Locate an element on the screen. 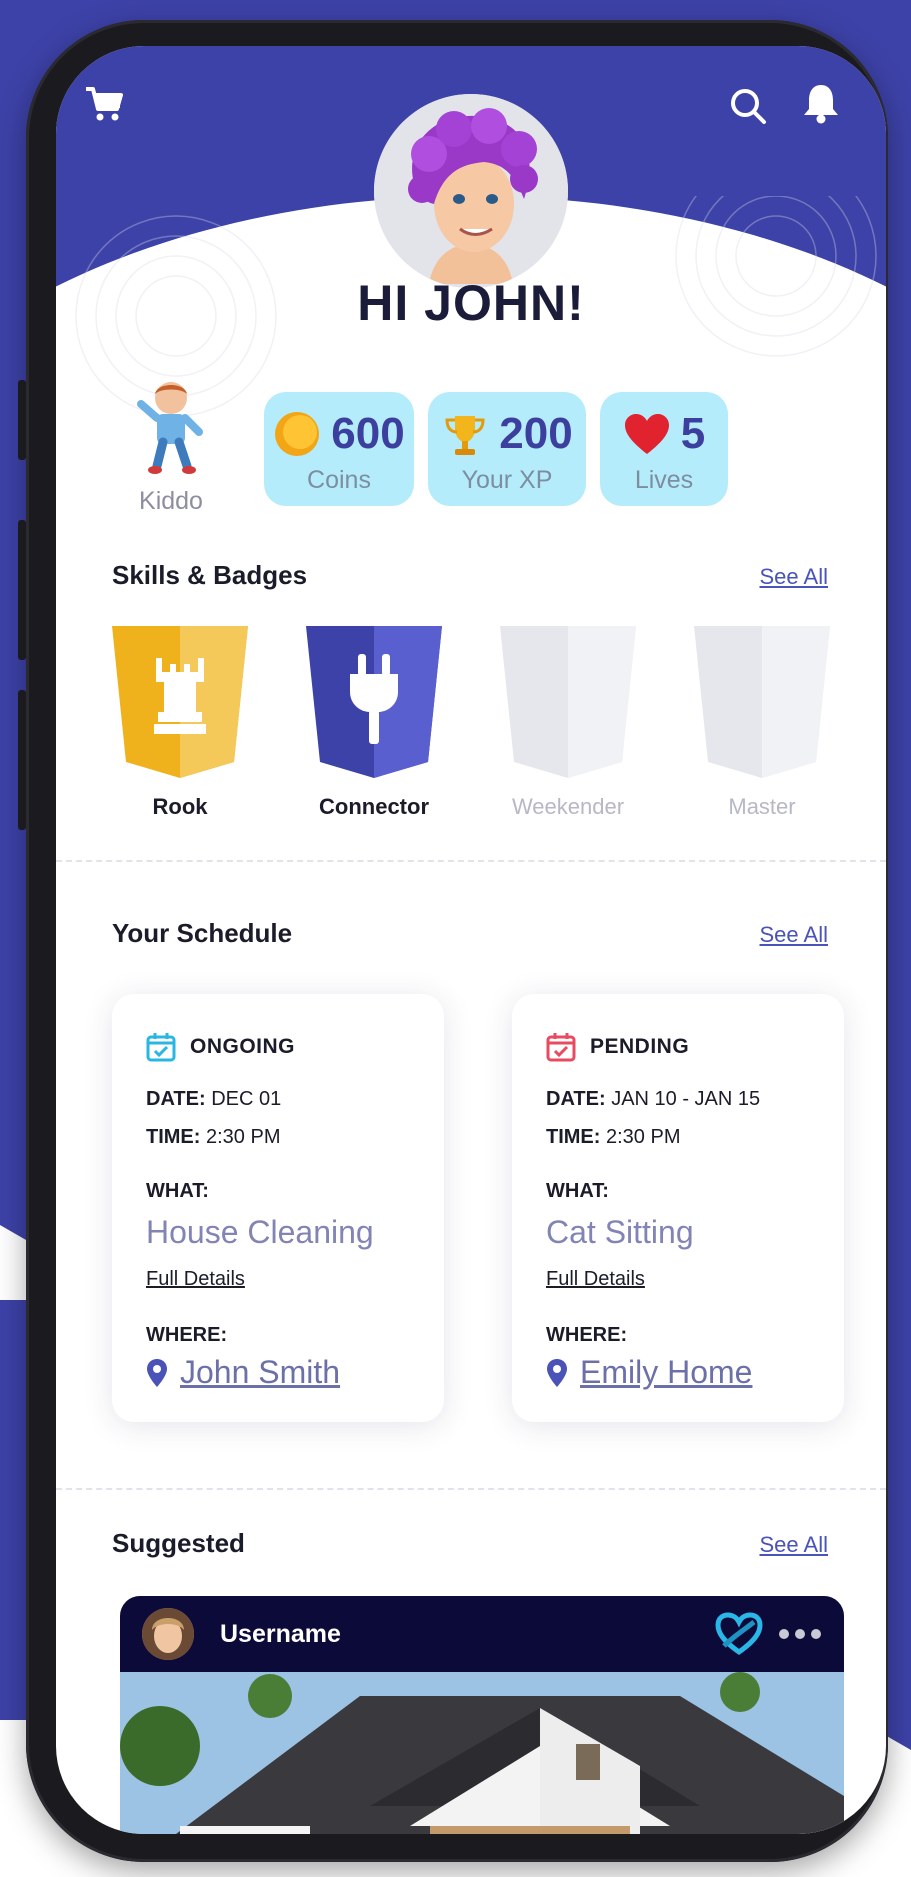 This screenshot has height=1877, width=911. xp-stat: 200 Your XP is located at coordinates (507, 449).